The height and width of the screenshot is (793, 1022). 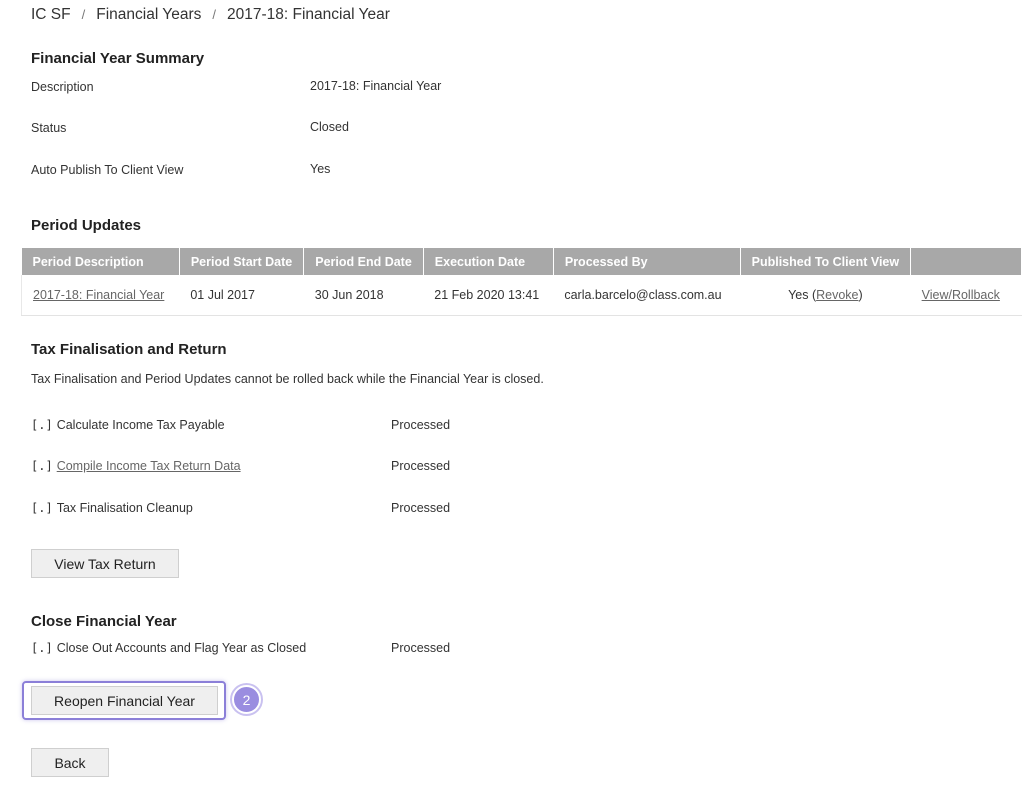 I want to click on auto-publish-value: Yes, so click(x=320, y=169).